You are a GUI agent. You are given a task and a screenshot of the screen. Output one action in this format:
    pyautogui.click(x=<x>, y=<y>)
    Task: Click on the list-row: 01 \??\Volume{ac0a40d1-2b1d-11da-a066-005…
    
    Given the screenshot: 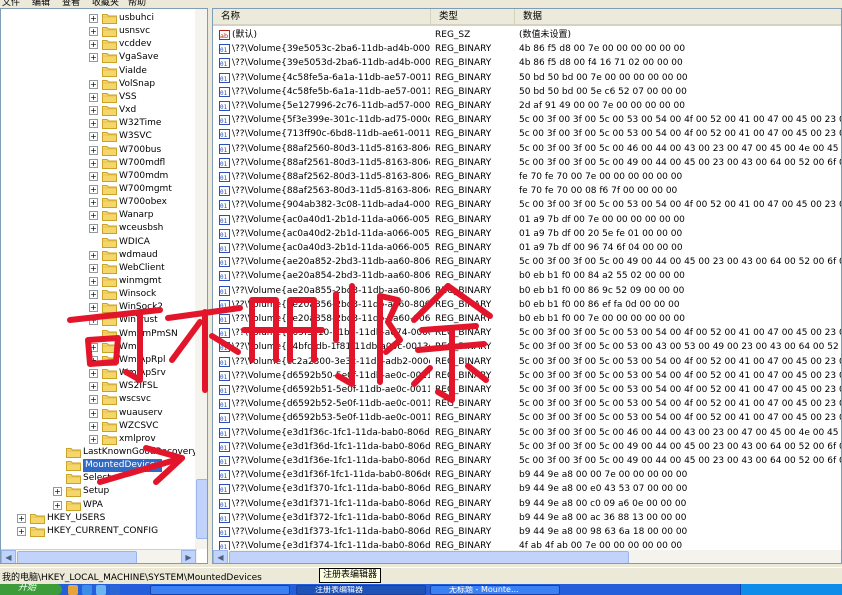 What is the action you would take?
    pyautogui.click(x=527, y=220)
    